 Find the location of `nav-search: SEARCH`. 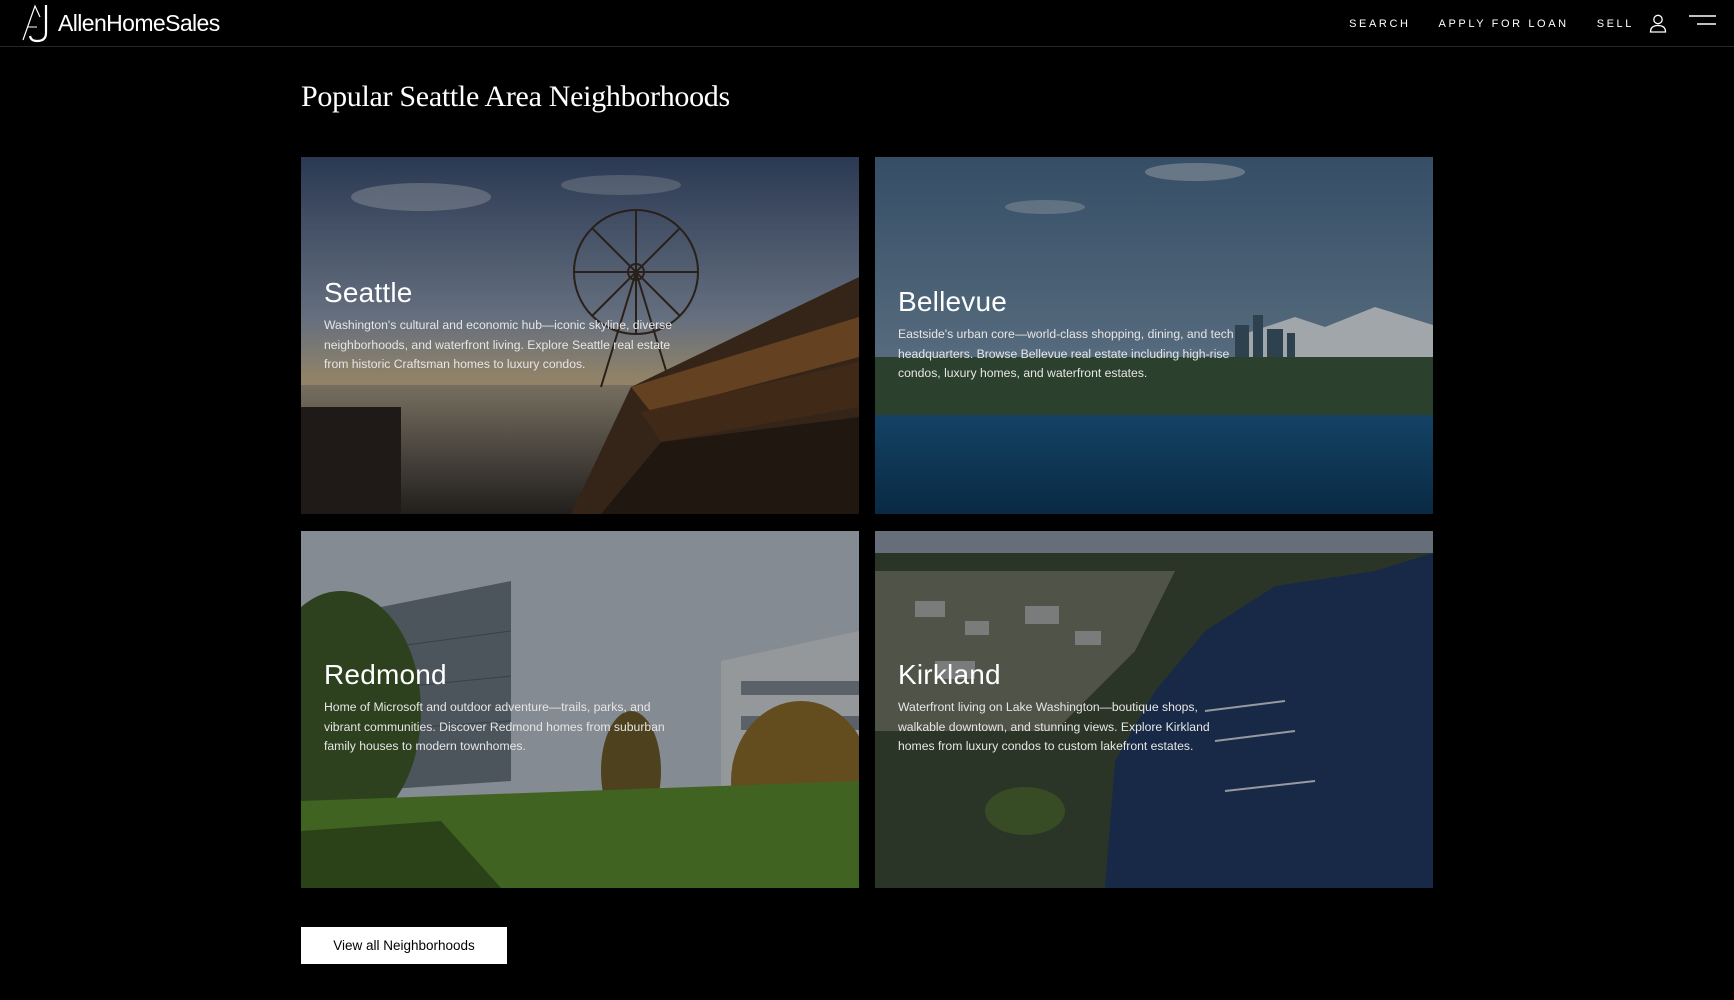

nav-search: SEARCH is located at coordinates (1379, 24).